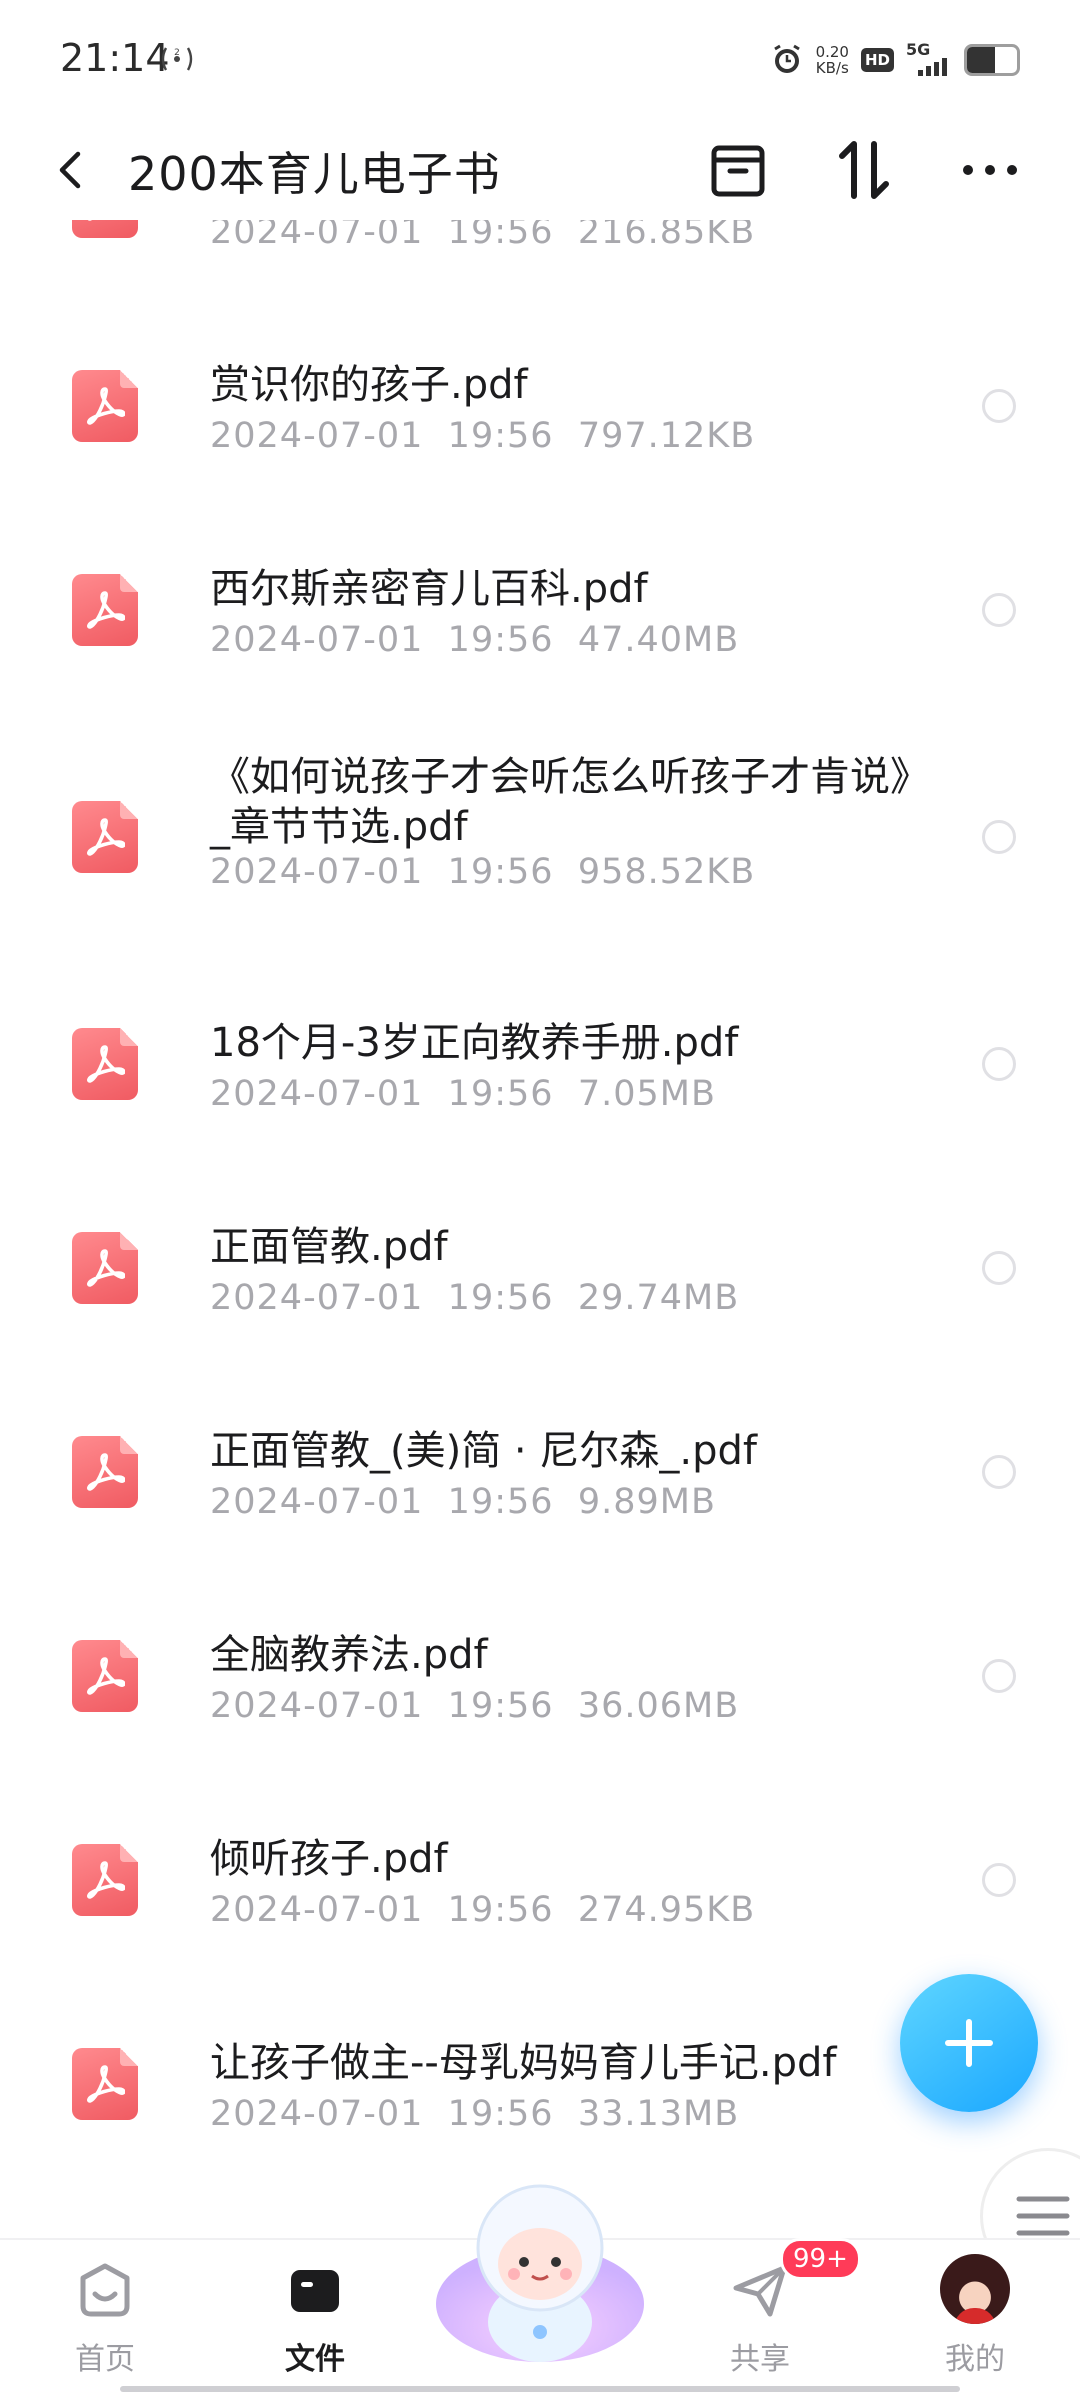 The width and height of the screenshot is (1080, 2402). Describe the element at coordinates (990, 170) in the screenshot. I see `more-icon` at that location.